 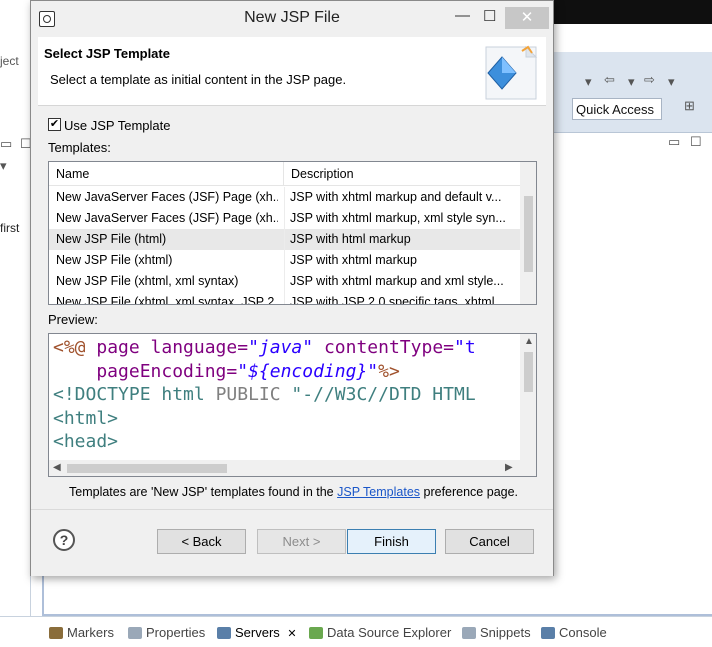 What do you see at coordinates (383, 347) in the screenshot?
I see `code-token: contentType=` at bounding box center [383, 347].